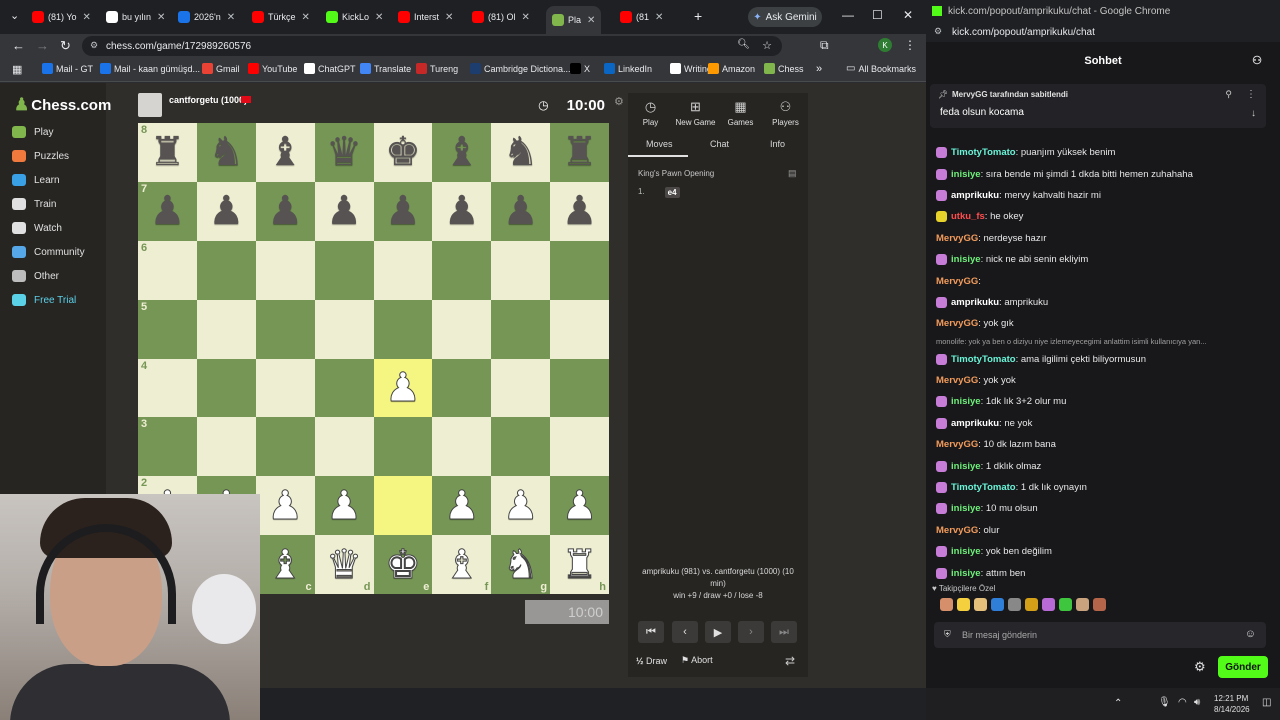 The height and width of the screenshot is (720, 1280). What do you see at coordinates (1257, 60) in the screenshot?
I see `chat-users-icon: ⚇` at bounding box center [1257, 60].